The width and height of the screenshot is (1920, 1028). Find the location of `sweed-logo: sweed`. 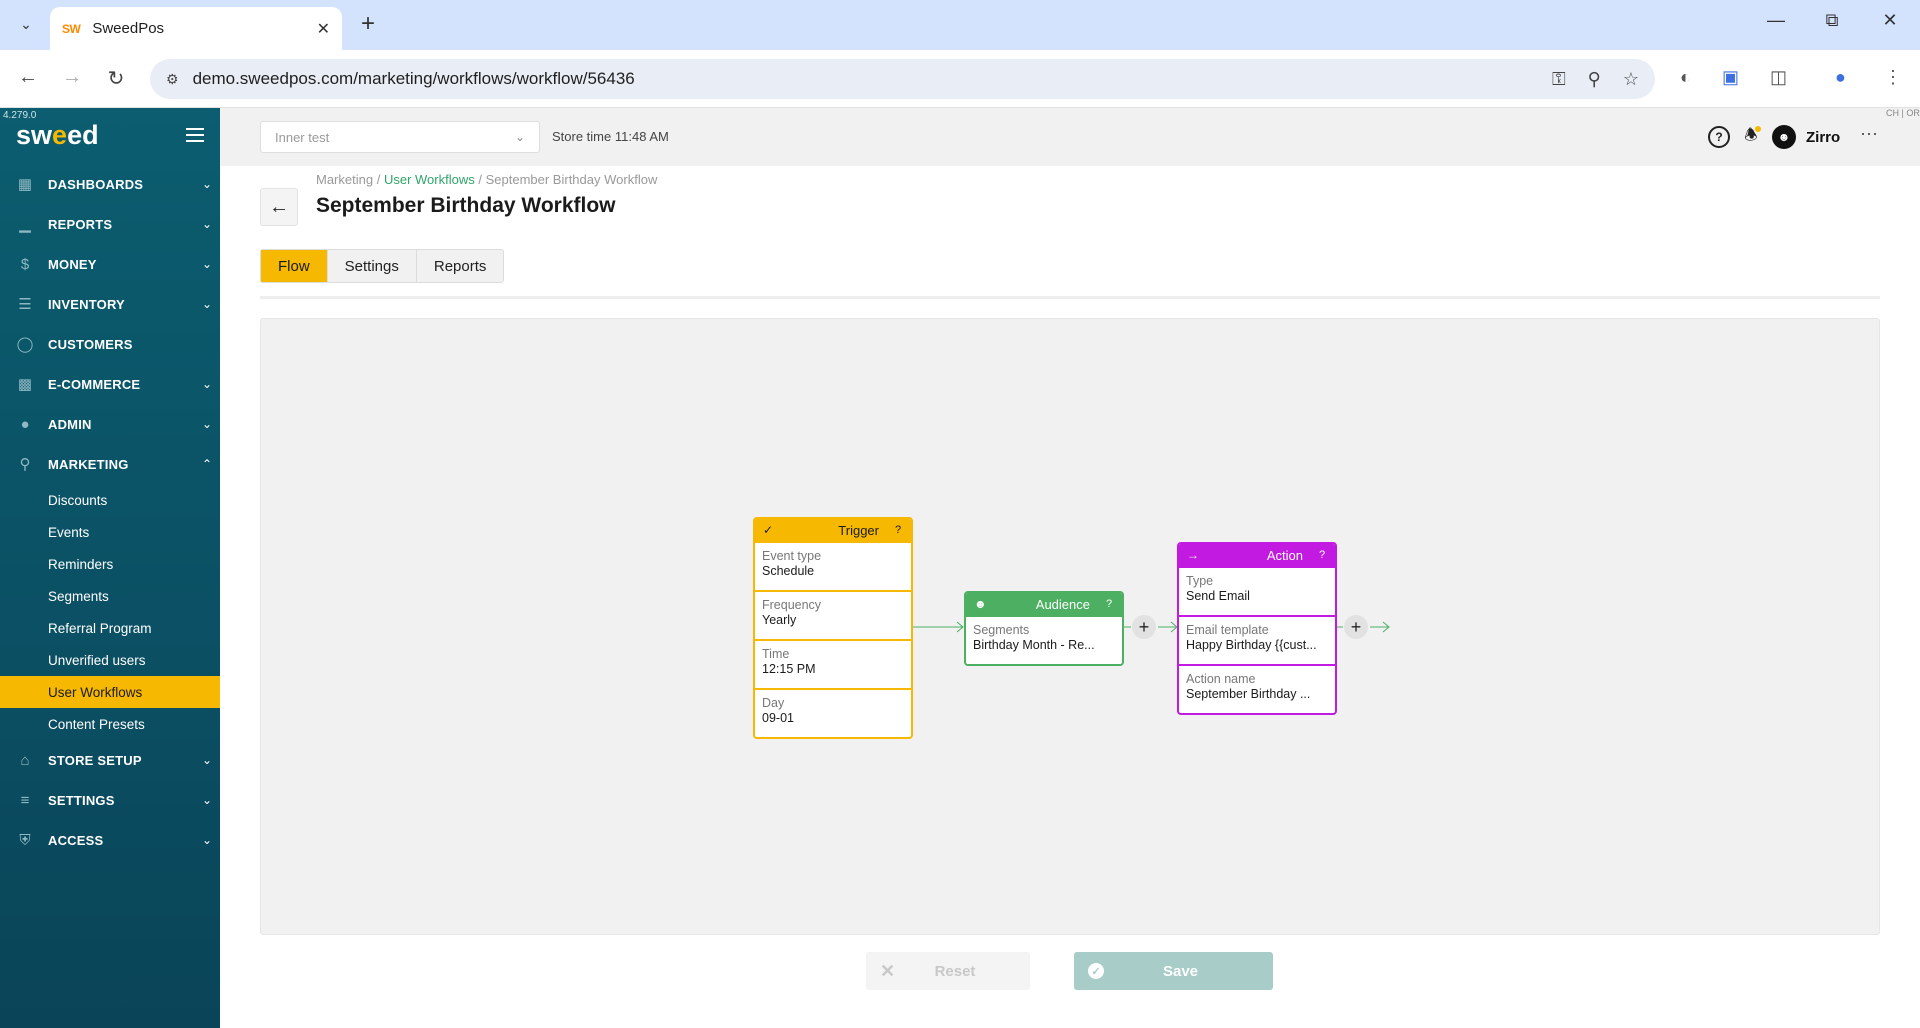

sweed-logo: sweed is located at coordinates (57, 135).